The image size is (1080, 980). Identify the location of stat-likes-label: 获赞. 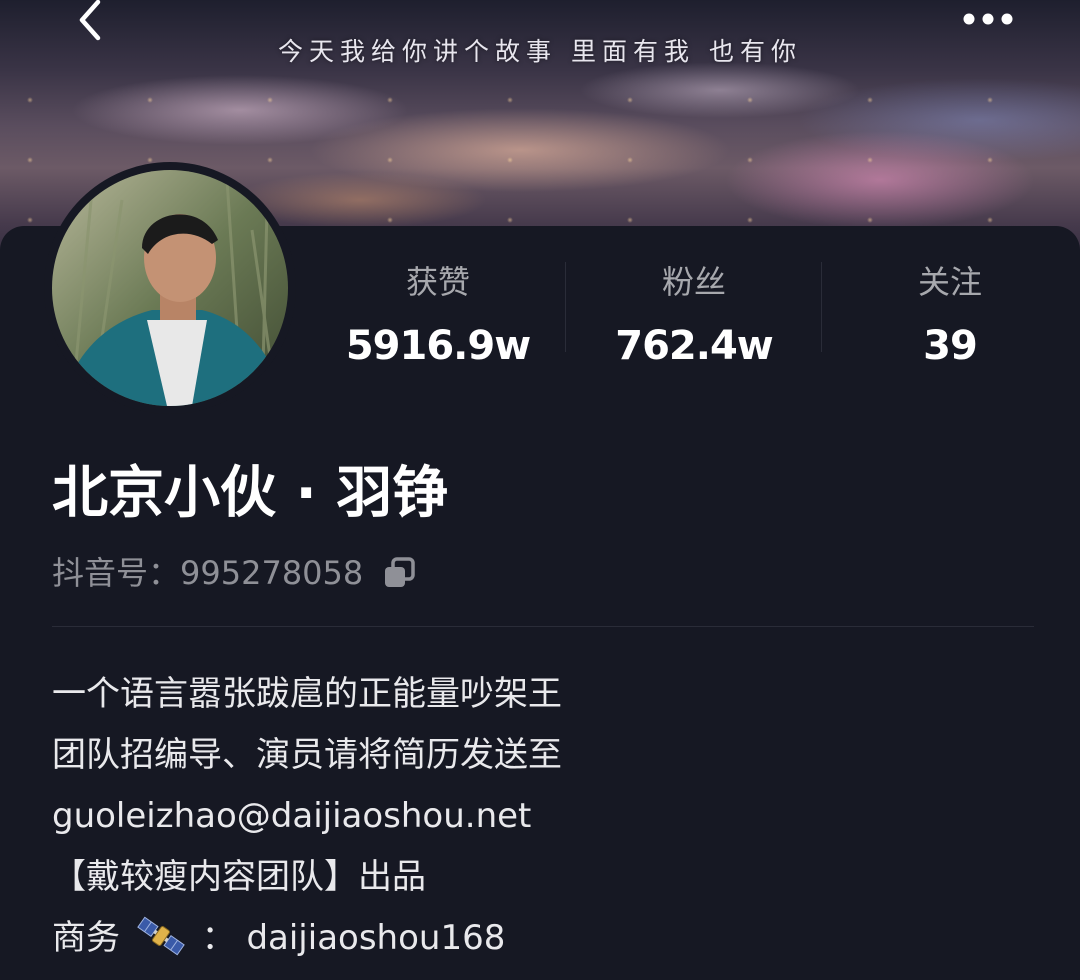
(437, 282).